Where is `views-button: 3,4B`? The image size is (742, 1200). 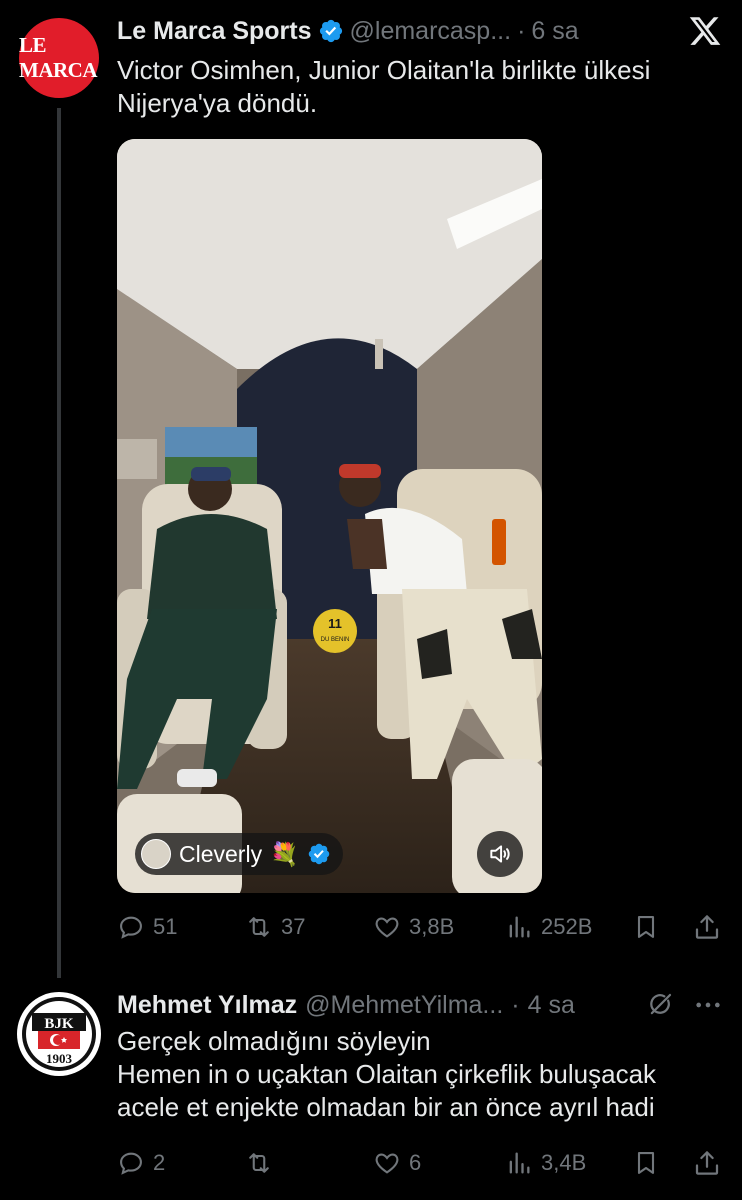 views-button: 3,4B is located at coordinates (545, 1163).